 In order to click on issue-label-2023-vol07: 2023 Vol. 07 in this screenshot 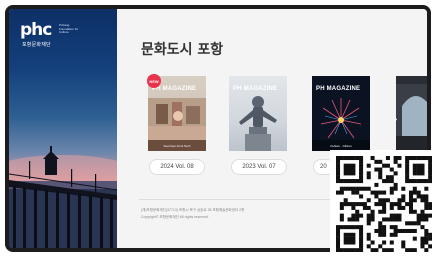, I will do `click(259, 167)`.